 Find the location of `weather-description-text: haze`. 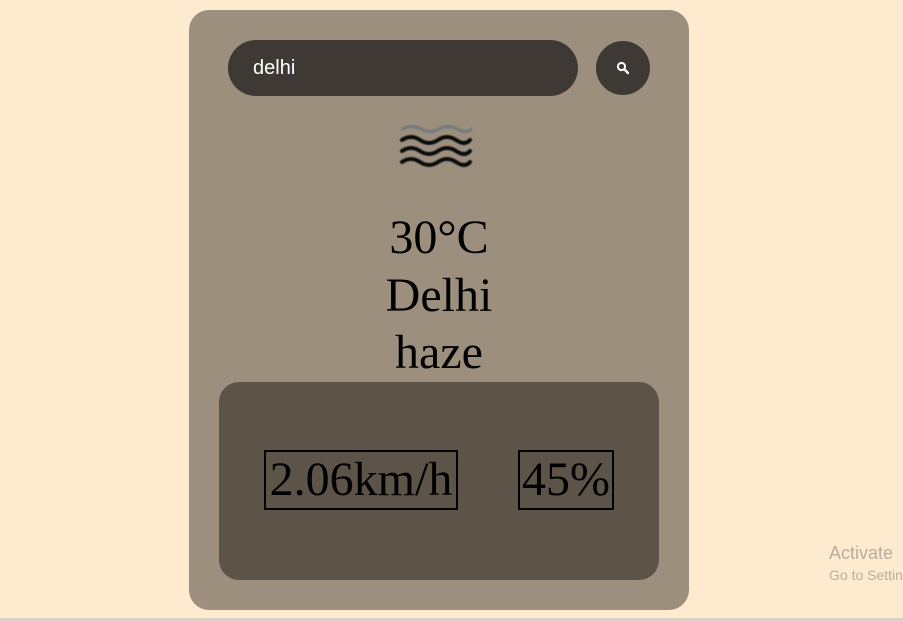

weather-description-text: haze is located at coordinates (439, 352).